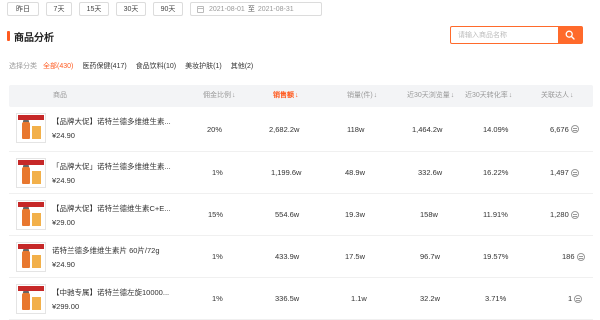  What do you see at coordinates (496, 256) in the screenshot?
I see `cell-conversion: 19.57%` at bounding box center [496, 256].